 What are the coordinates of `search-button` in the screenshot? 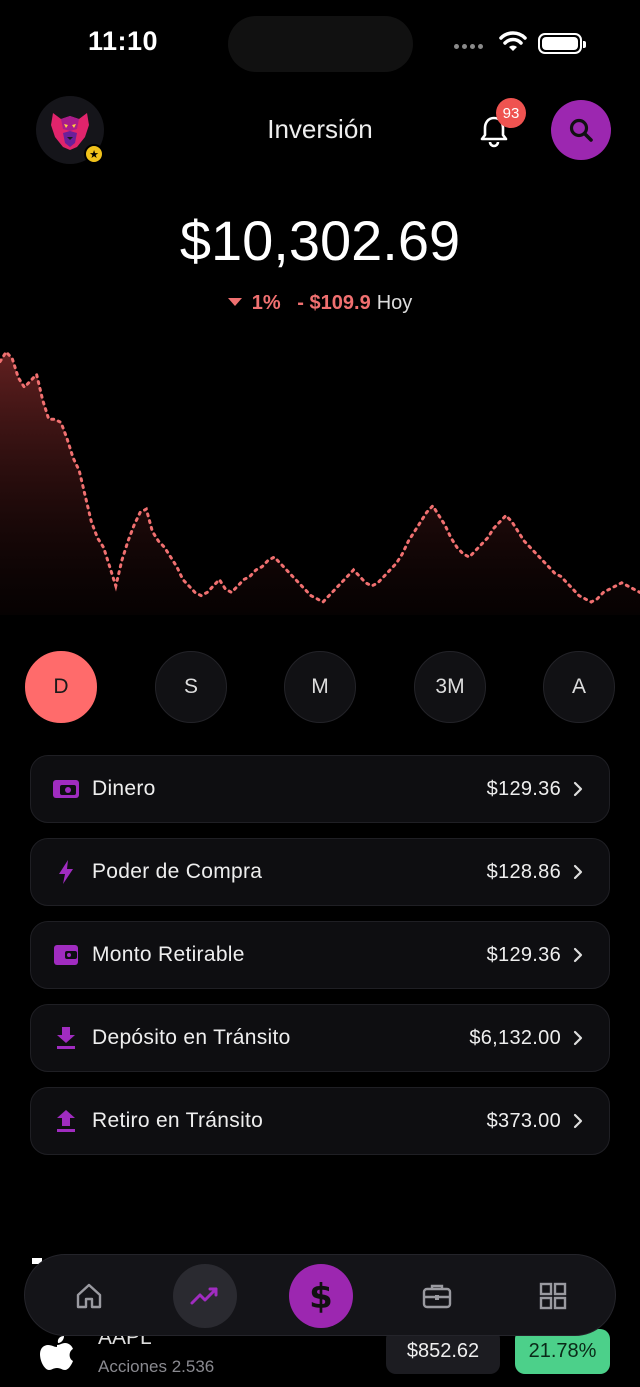 It's located at (581, 130).